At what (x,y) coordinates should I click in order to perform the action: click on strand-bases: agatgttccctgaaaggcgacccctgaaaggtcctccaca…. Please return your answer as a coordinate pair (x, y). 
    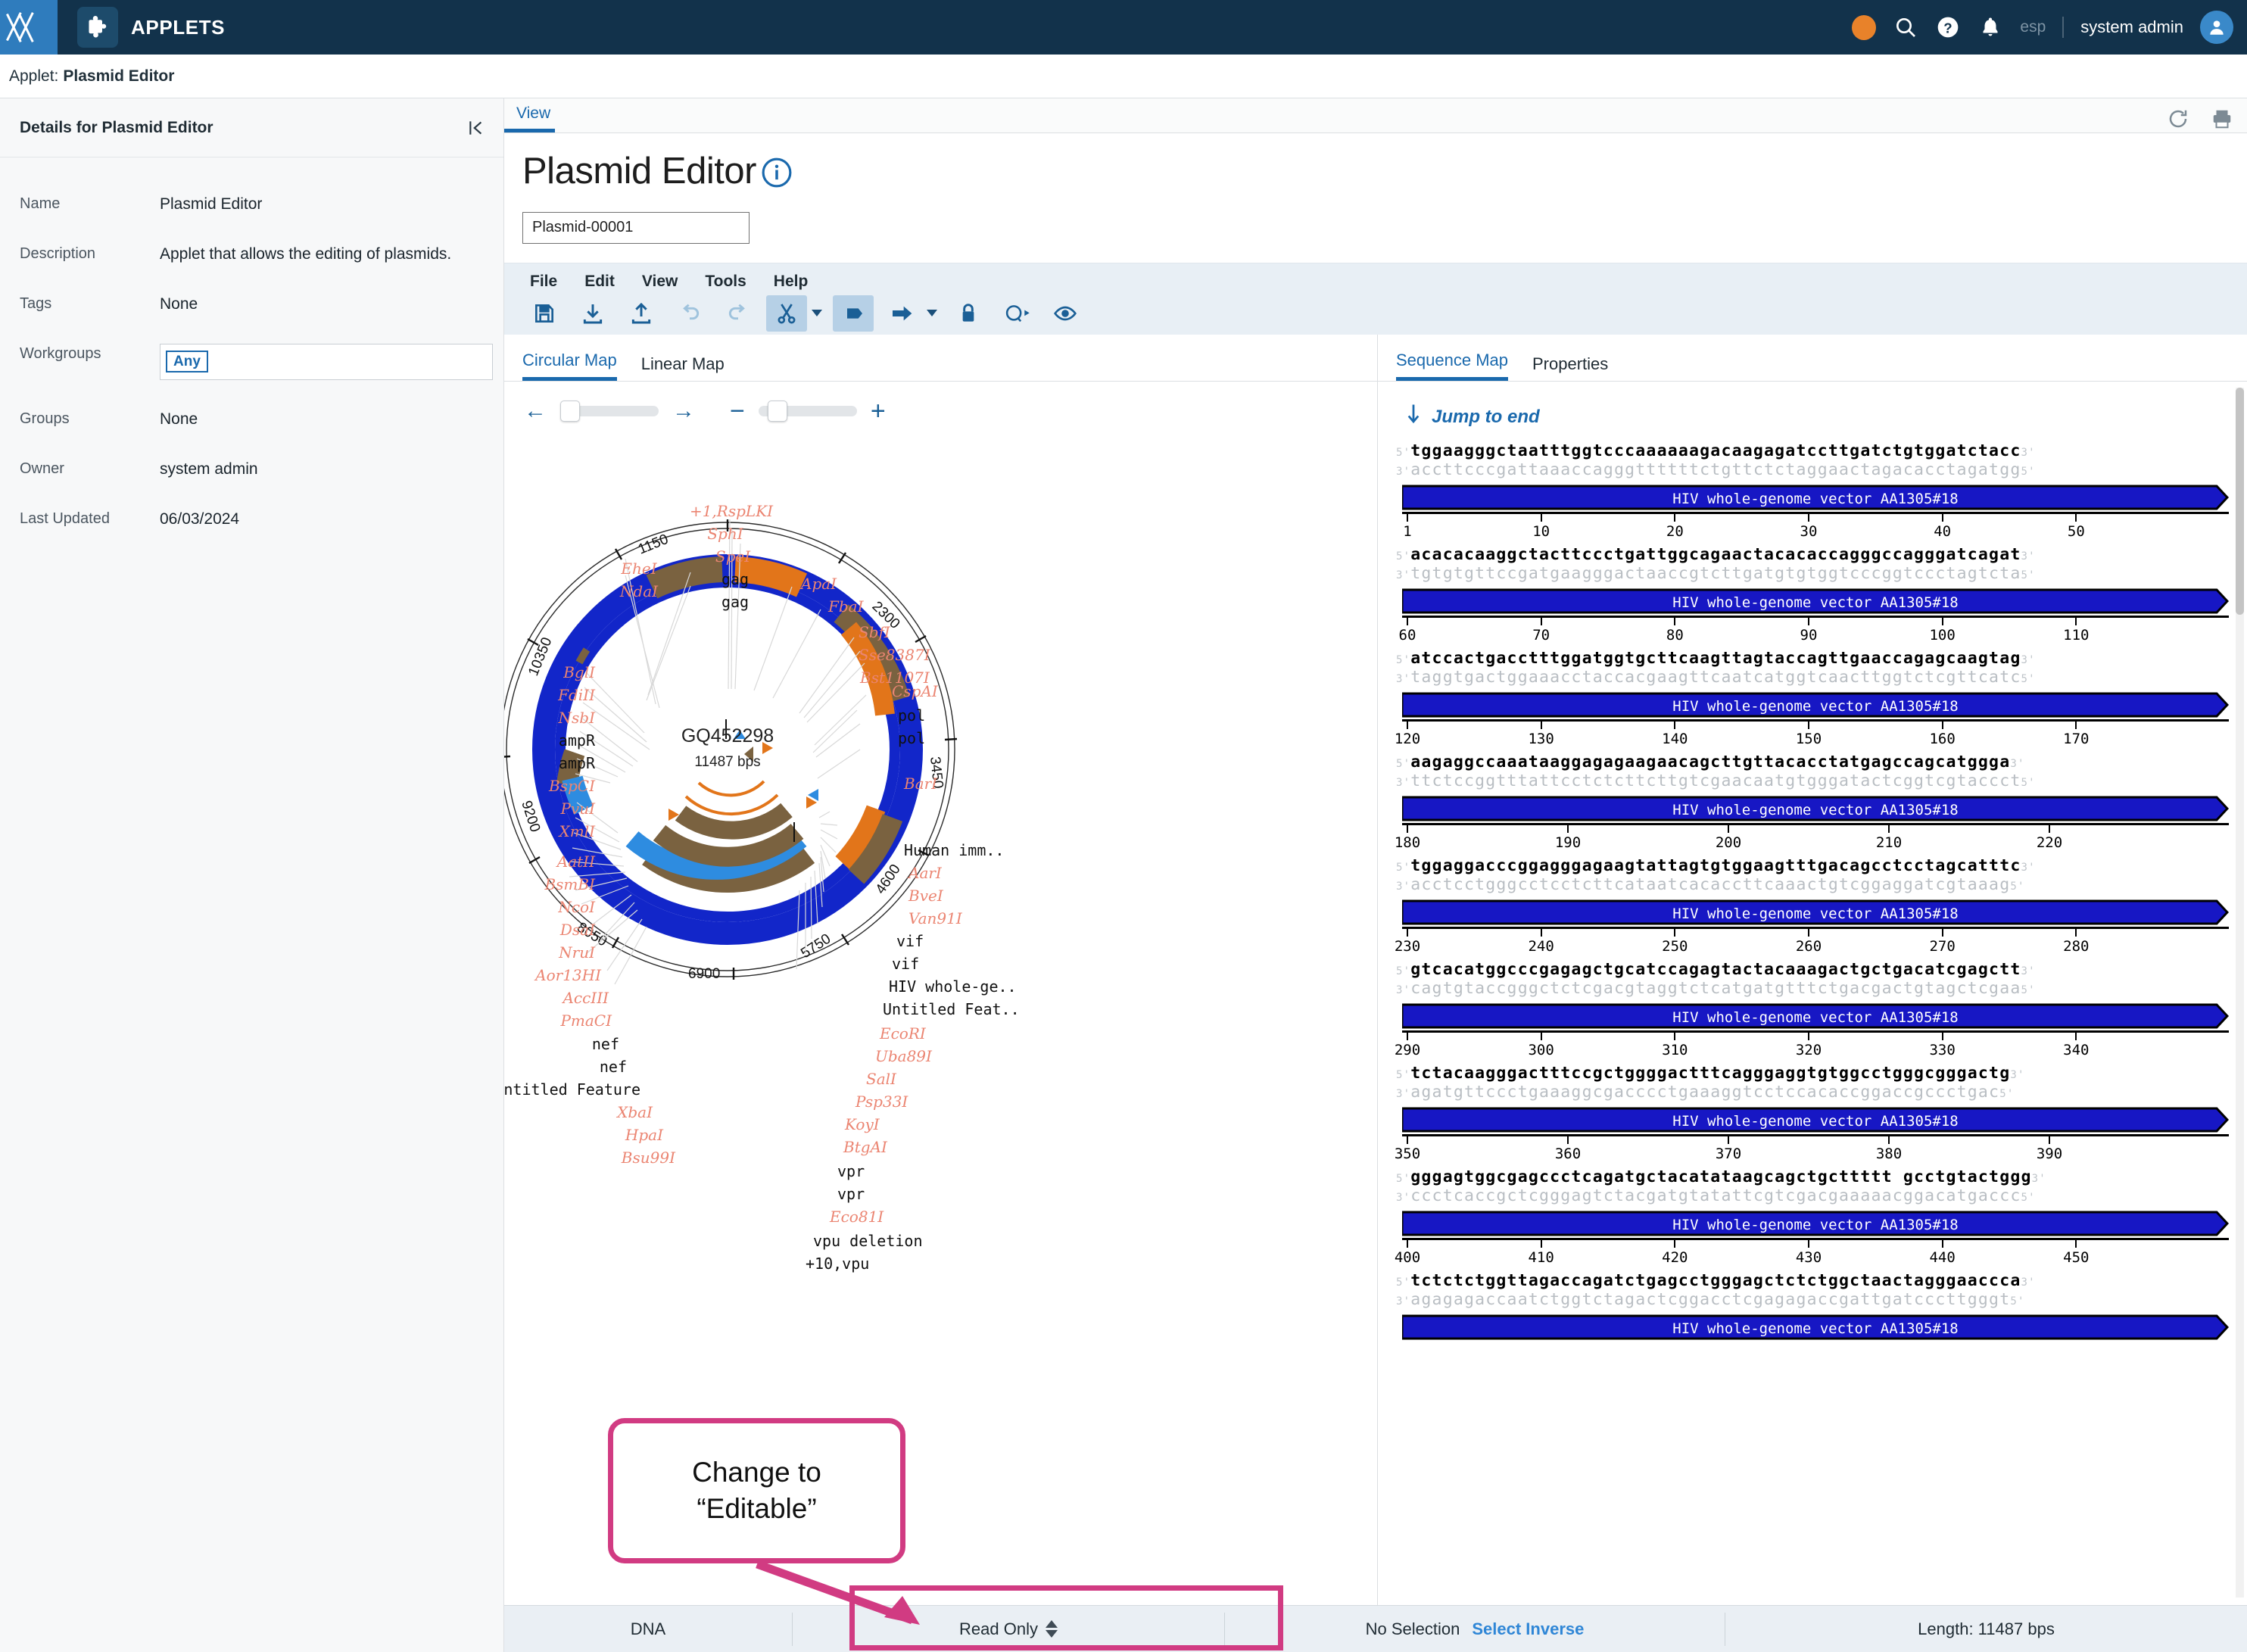
    Looking at the image, I should click on (1704, 1092).